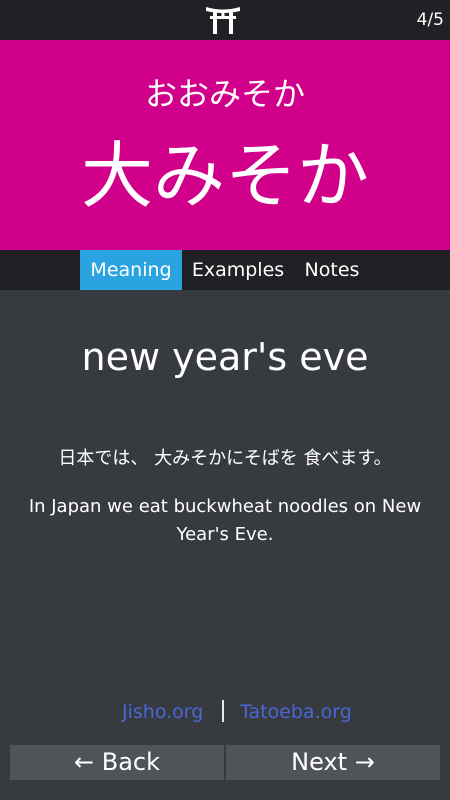  Describe the element at coordinates (225, 458) in the screenshot. I see `example-sentence-japanese: 日本では、 大みそかにそばを 食べます。` at that location.